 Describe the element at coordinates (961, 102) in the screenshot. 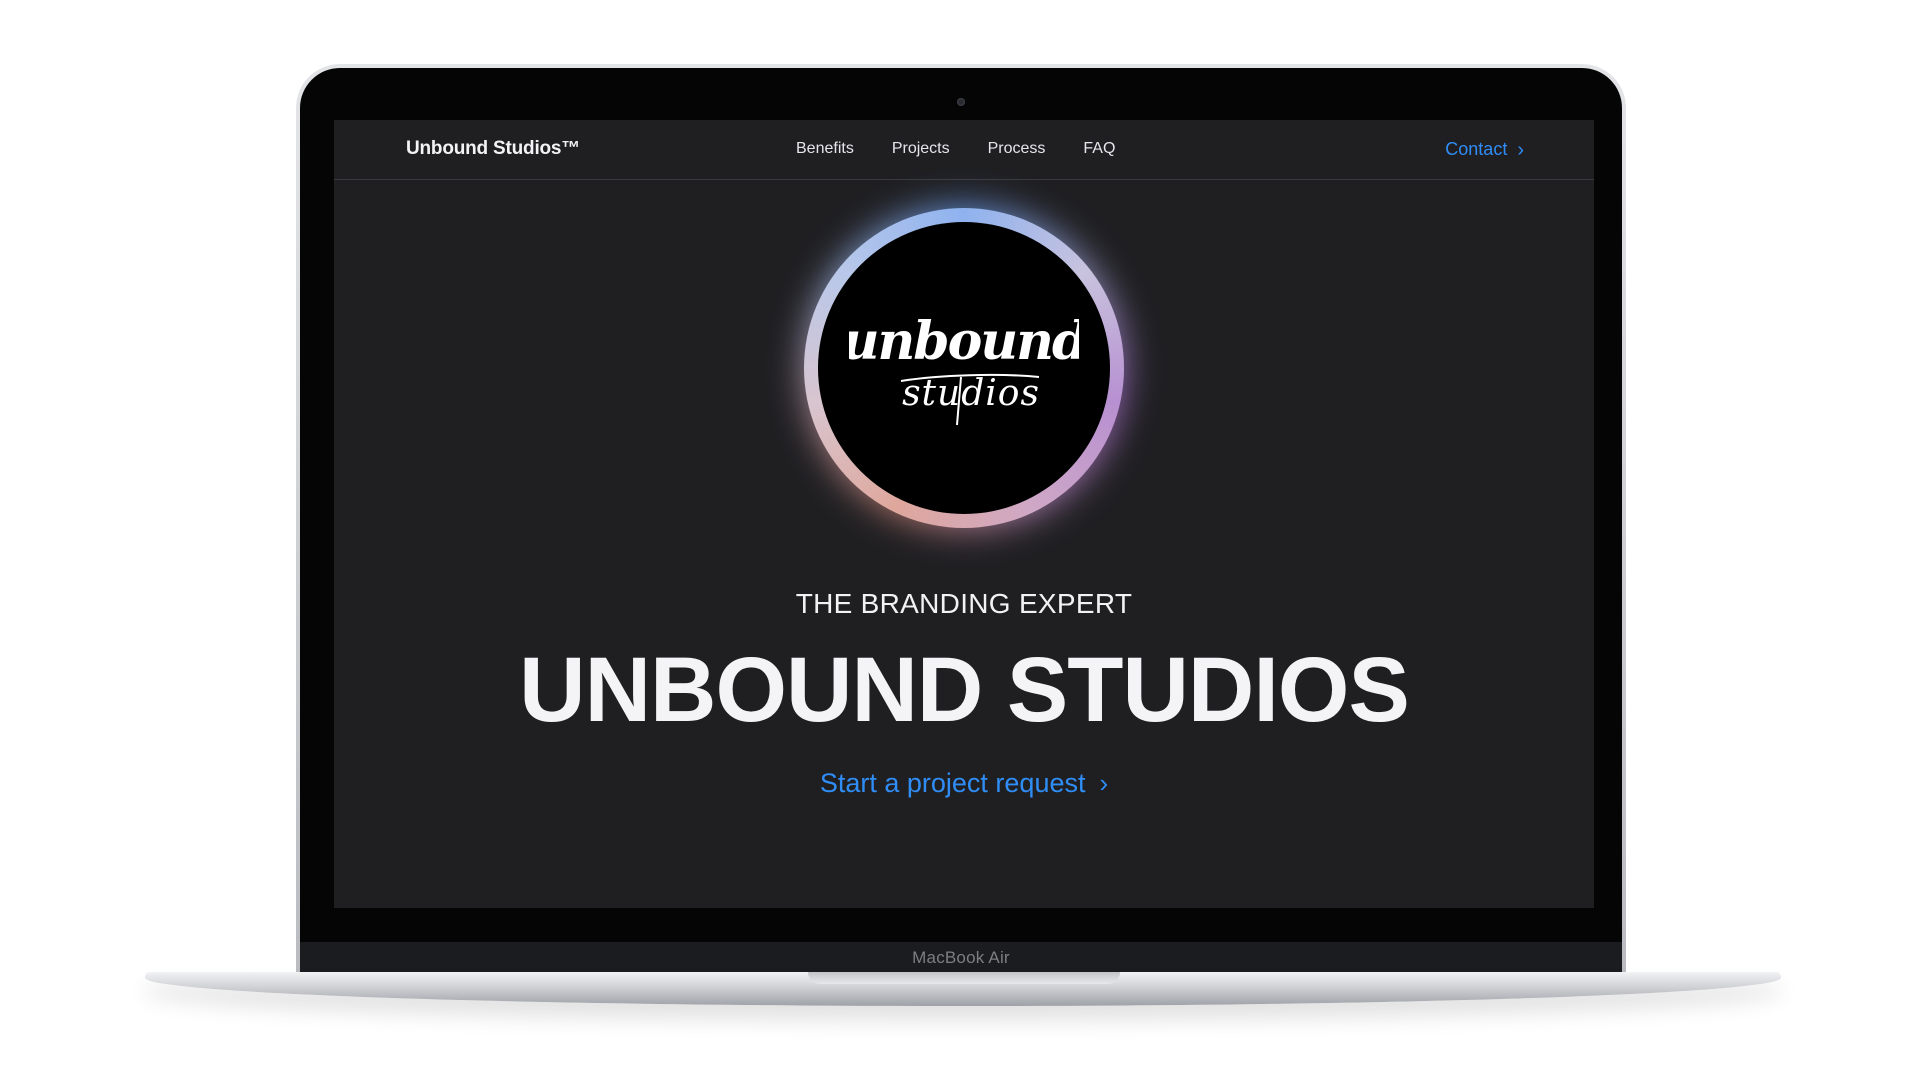

I see `camera-icon` at that location.